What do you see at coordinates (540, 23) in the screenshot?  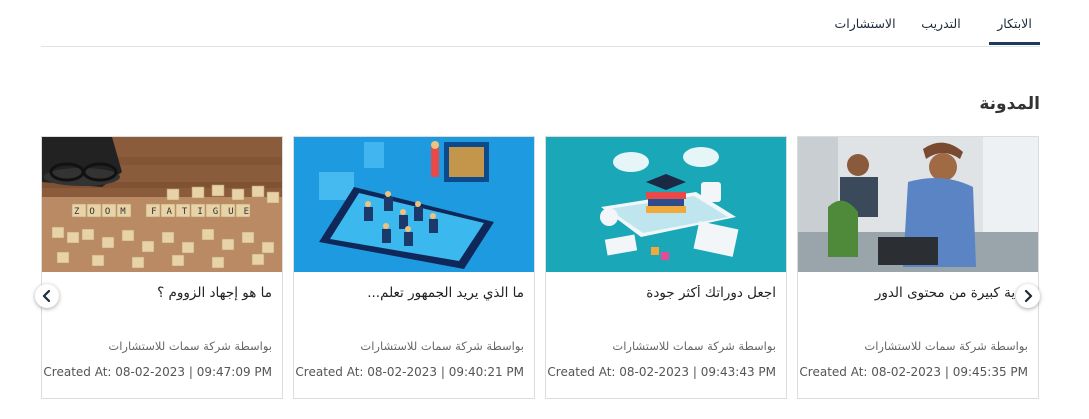 I see `tab-bar: الابتكار التدريب الاستشارات` at bounding box center [540, 23].